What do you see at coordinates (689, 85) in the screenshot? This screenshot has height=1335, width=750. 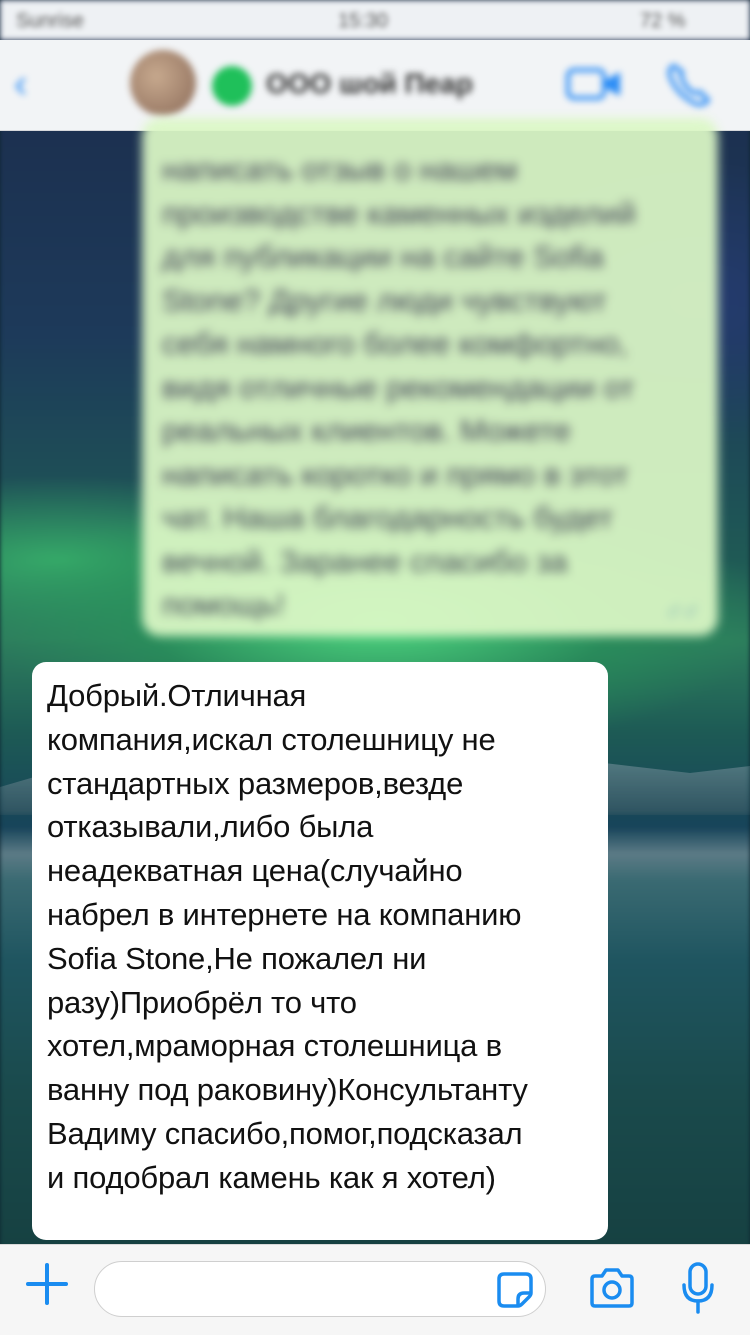 I see `phone-icon` at bounding box center [689, 85].